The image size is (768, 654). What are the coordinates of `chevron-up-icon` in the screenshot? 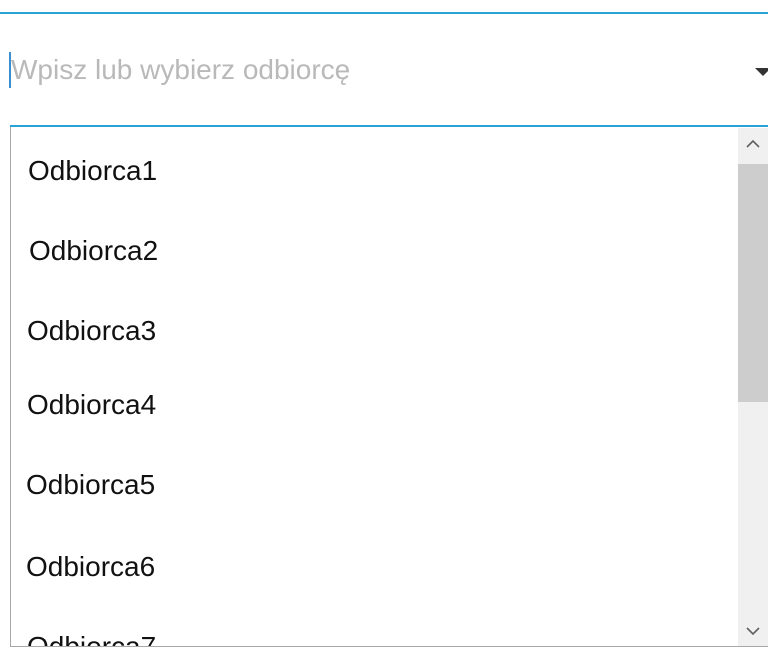 It's located at (753, 143).